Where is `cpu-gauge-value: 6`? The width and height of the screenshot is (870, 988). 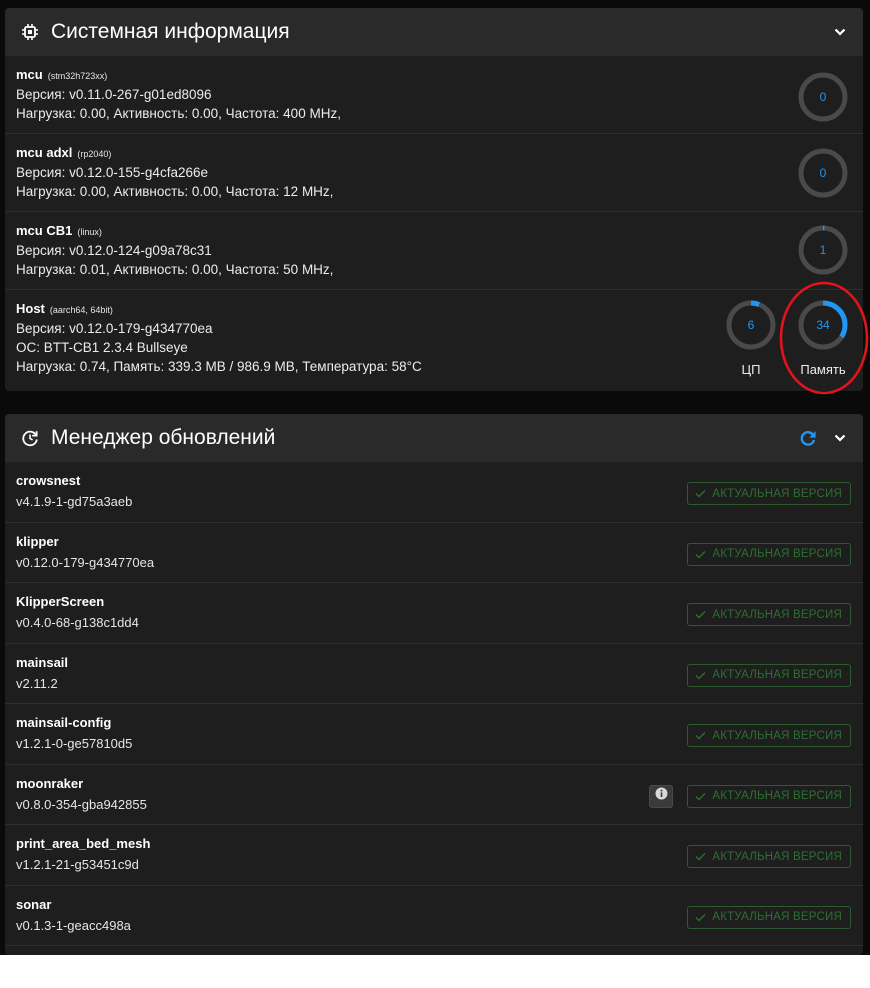 cpu-gauge-value: 6 is located at coordinates (751, 325).